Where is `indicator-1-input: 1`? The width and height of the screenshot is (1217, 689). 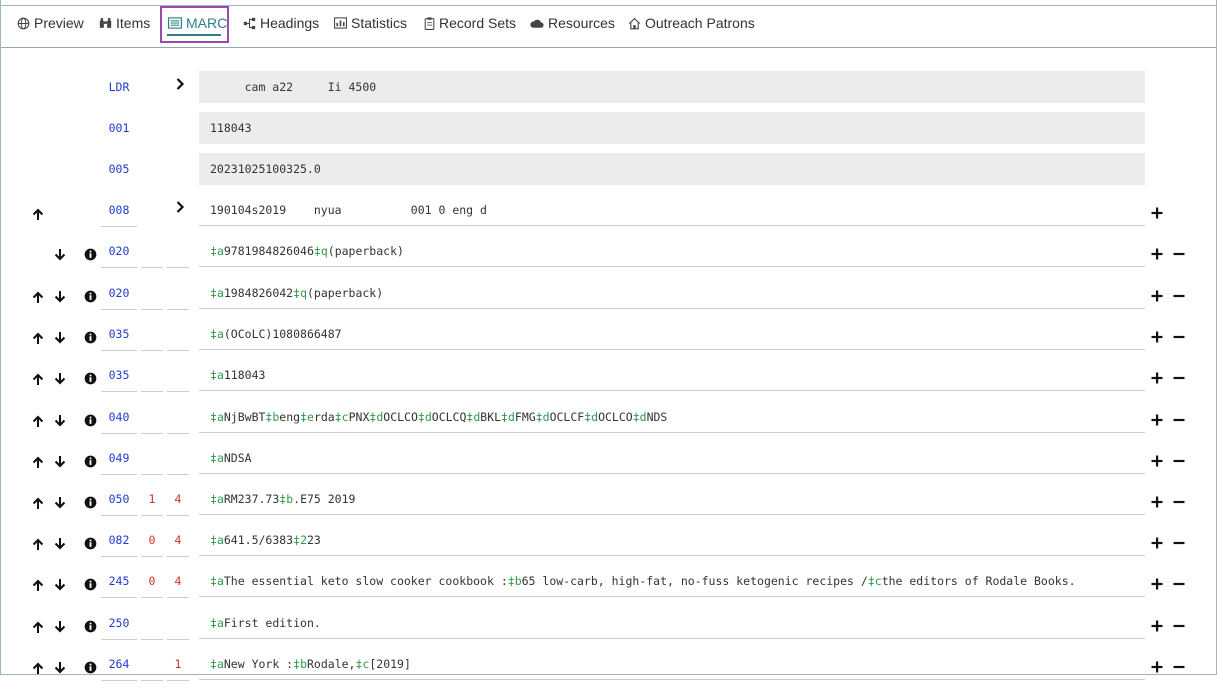
indicator-1-input: 1 is located at coordinates (152, 499).